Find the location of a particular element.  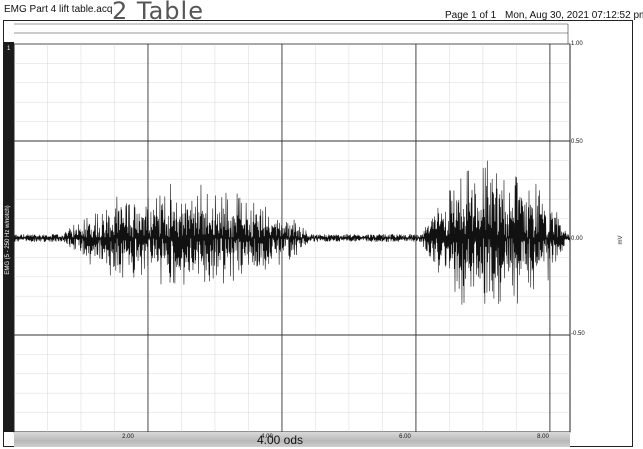

x-axis-label: 4.00 ods is located at coordinates (280, 440).